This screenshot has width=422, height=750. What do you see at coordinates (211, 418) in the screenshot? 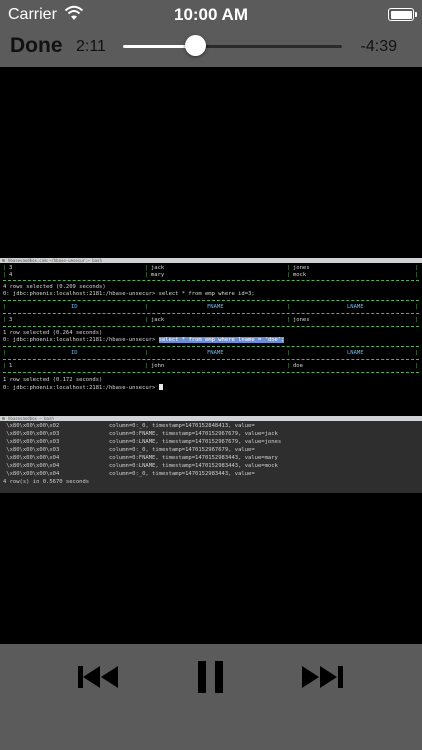
I see `terminal-title-bar: hbasesandbox — bash` at bounding box center [211, 418].